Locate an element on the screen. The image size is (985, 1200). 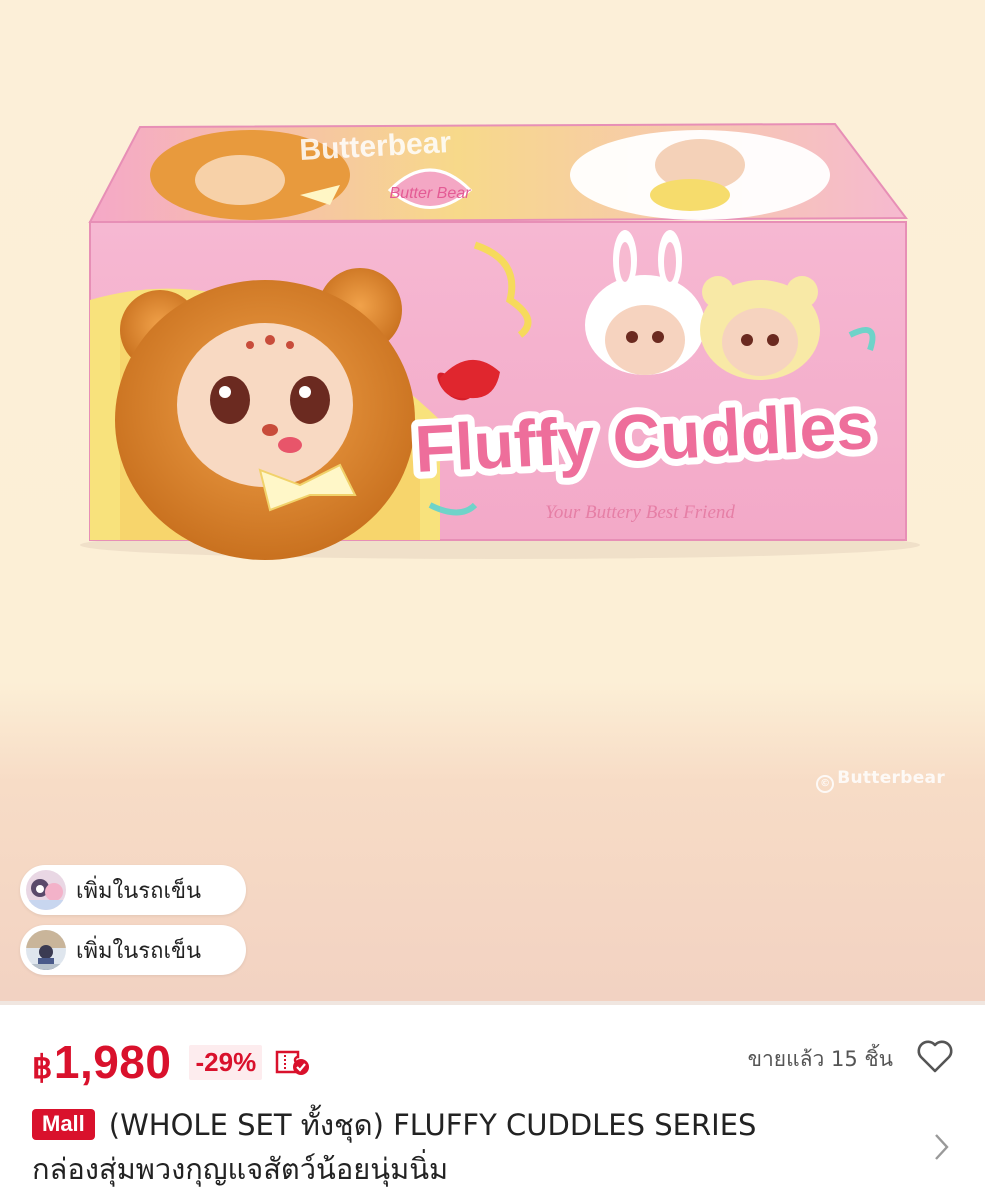
chevron-right-icon is located at coordinates (942, 1147).